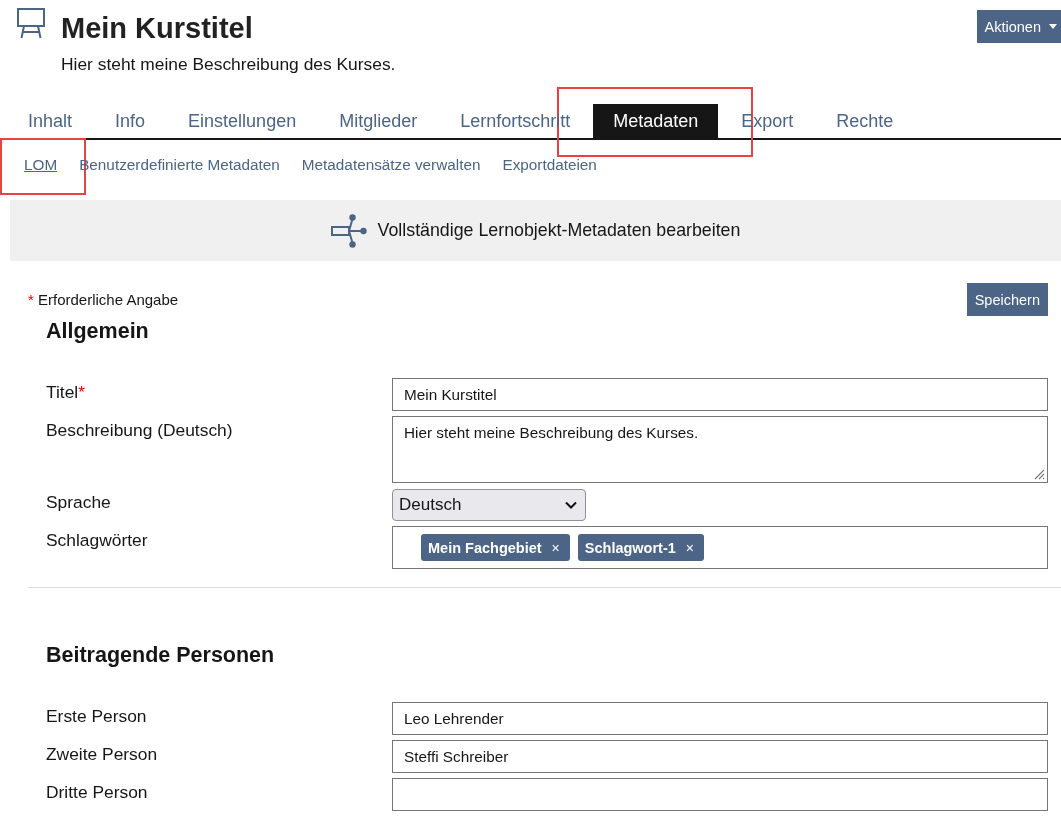  Describe the element at coordinates (630, 547) in the screenshot. I see `tag-label: Schlagwort-1` at that location.